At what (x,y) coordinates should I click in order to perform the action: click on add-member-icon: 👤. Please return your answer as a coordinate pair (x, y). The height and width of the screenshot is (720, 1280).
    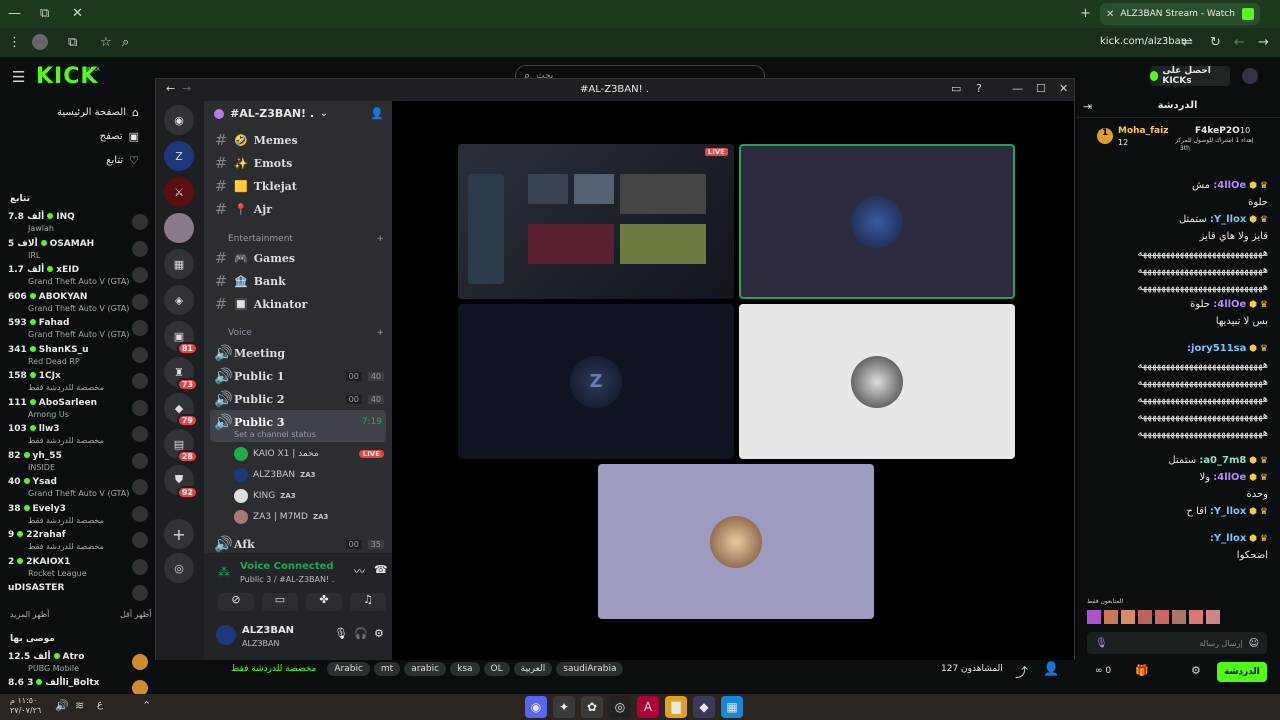
    Looking at the image, I should click on (377, 113).